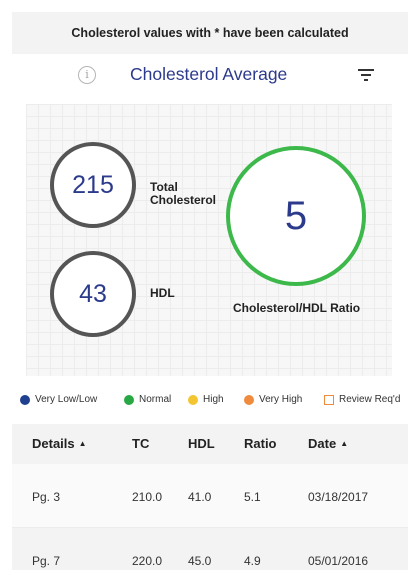 The image size is (420, 570). I want to click on cell-details: Pg. 3, so click(46, 497).